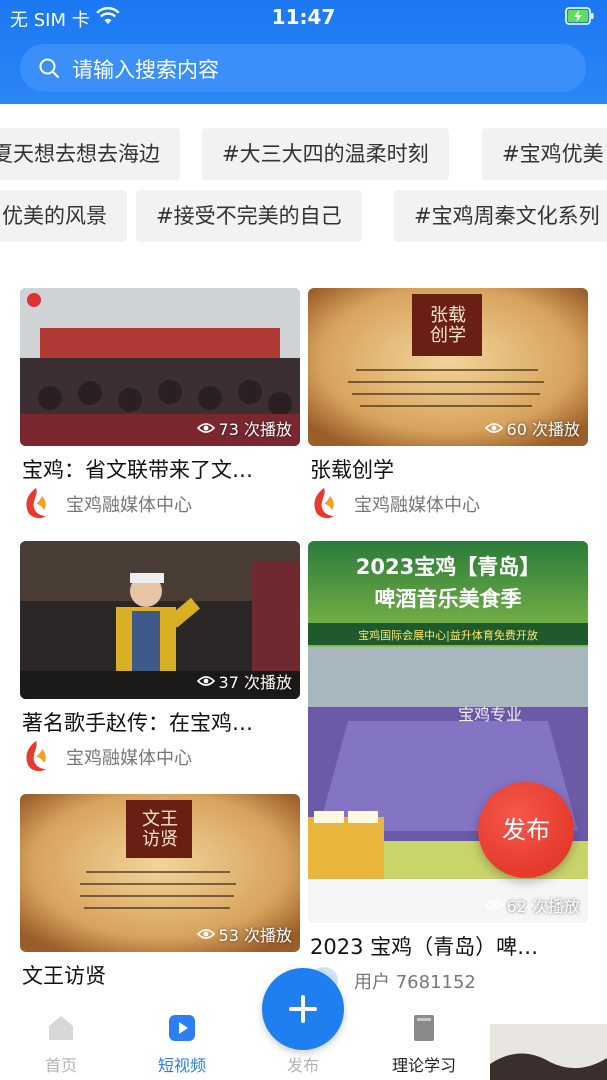 The image size is (607, 1080). I want to click on tab-home: 首页, so click(61, 1044).